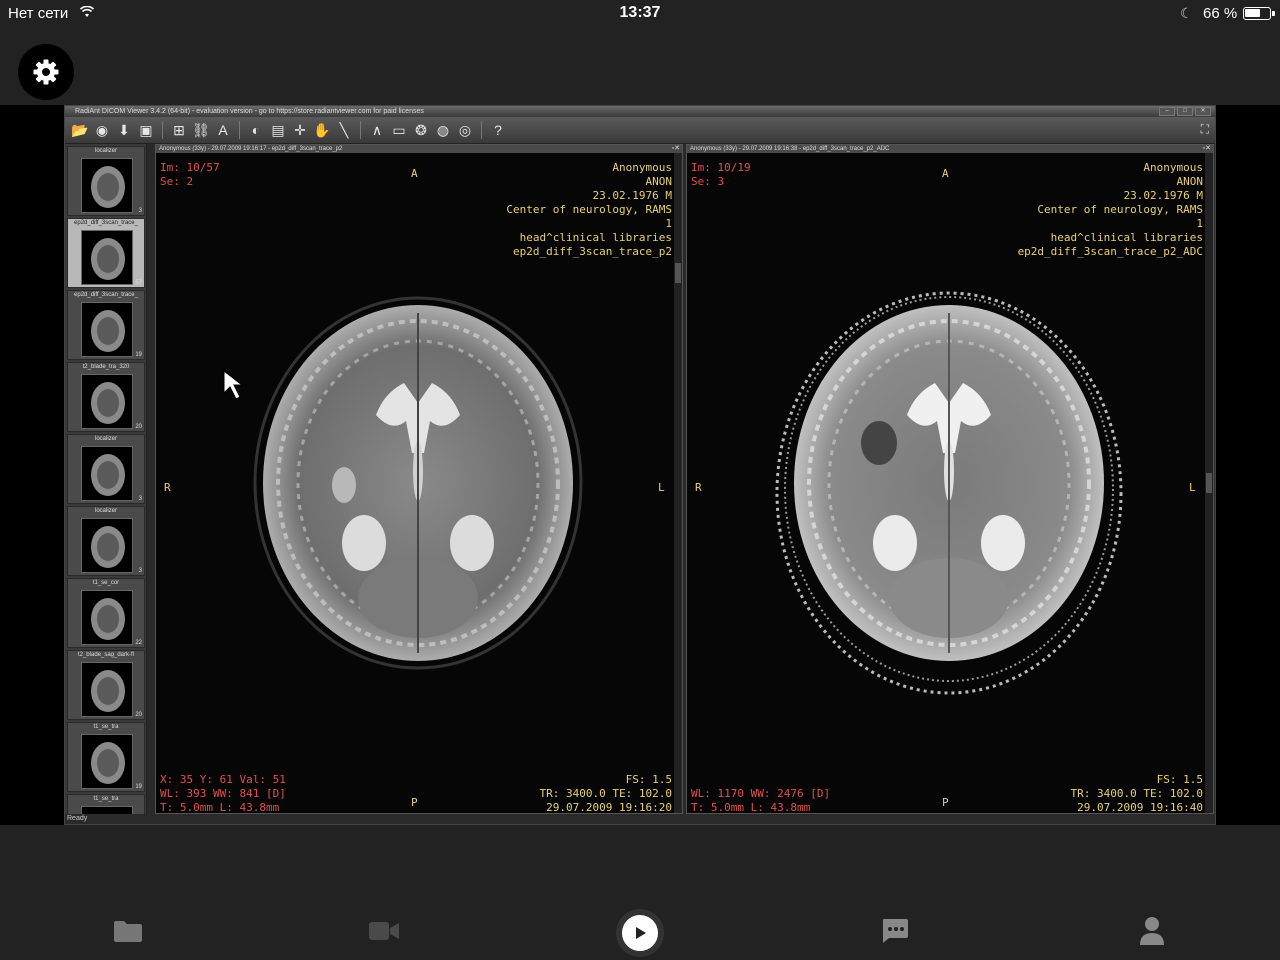  Describe the element at coordinates (1167, 111) in the screenshot. I see `minimize-button: –` at that location.